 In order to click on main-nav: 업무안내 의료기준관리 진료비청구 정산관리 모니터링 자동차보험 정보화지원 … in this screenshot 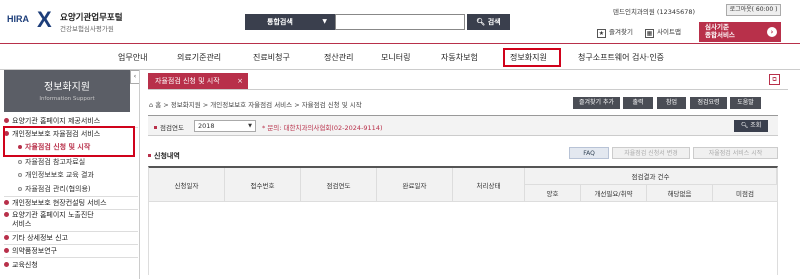, I will do `click(400, 57)`.